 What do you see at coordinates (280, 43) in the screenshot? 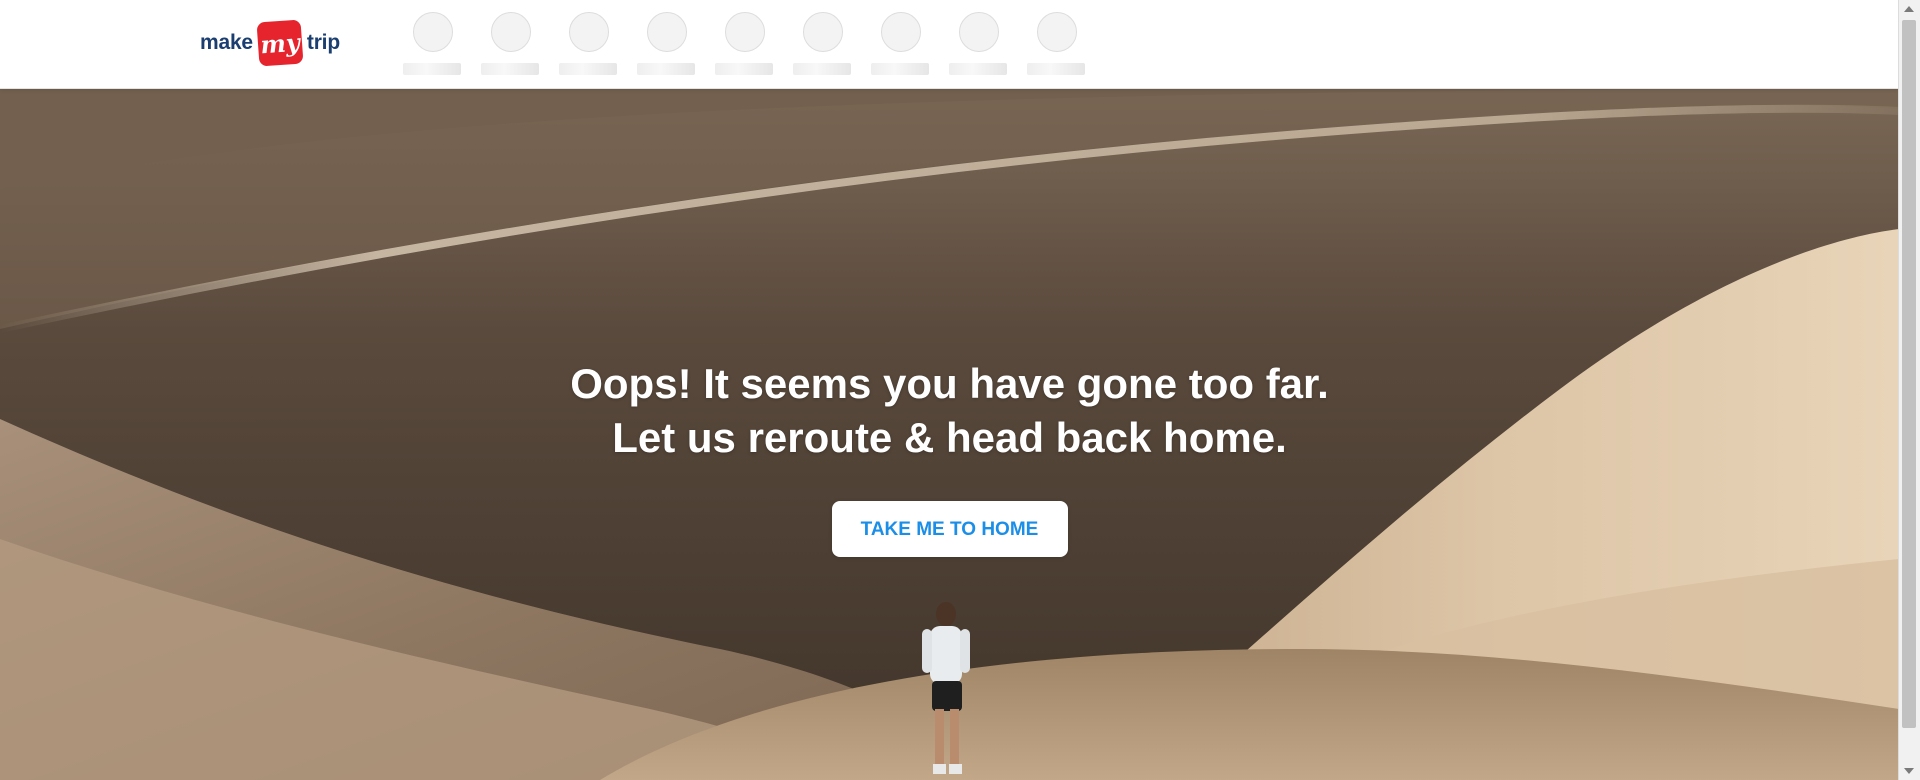
I see `logo-badge: my` at bounding box center [280, 43].